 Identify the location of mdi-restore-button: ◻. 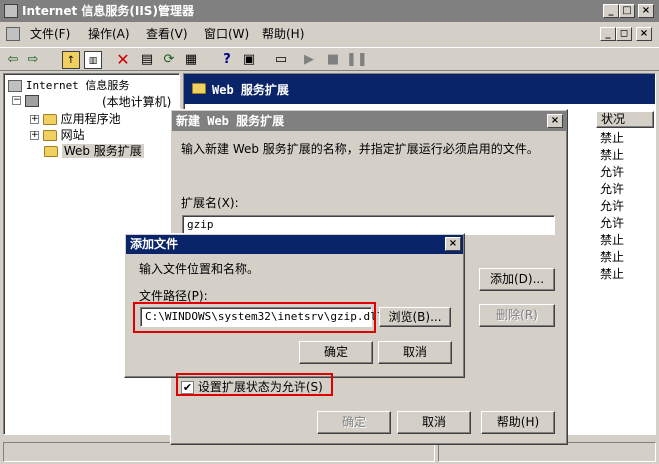
(624, 34).